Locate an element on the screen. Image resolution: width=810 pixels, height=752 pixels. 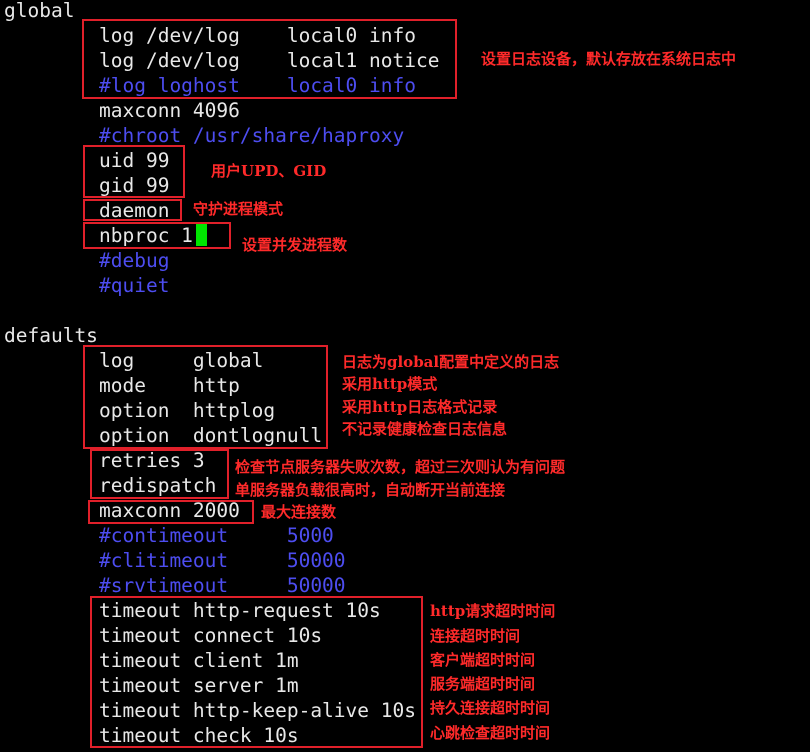
config-line: timeout server 1m is located at coordinates (199, 685).